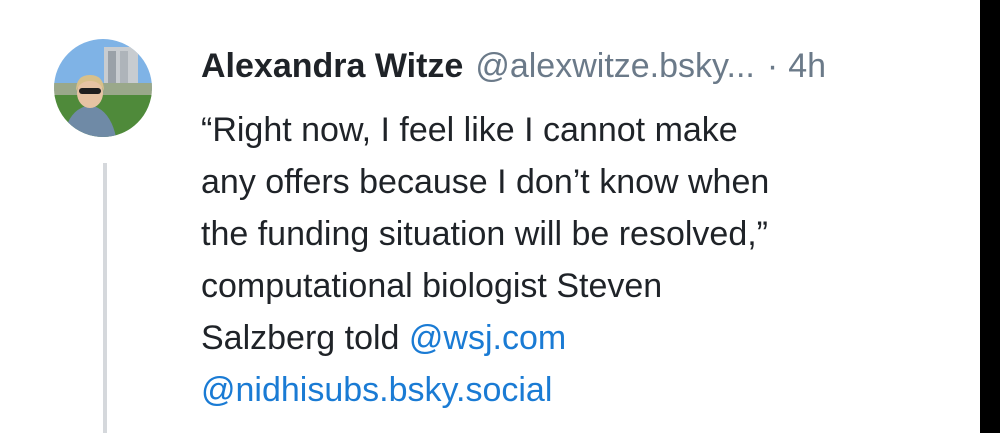 The width and height of the screenshot is (1000, 433). Describe the element at coordinates (484, 234) in the screenshot. I see `post-text-line: the funding situation will be resolved,”` at that location.